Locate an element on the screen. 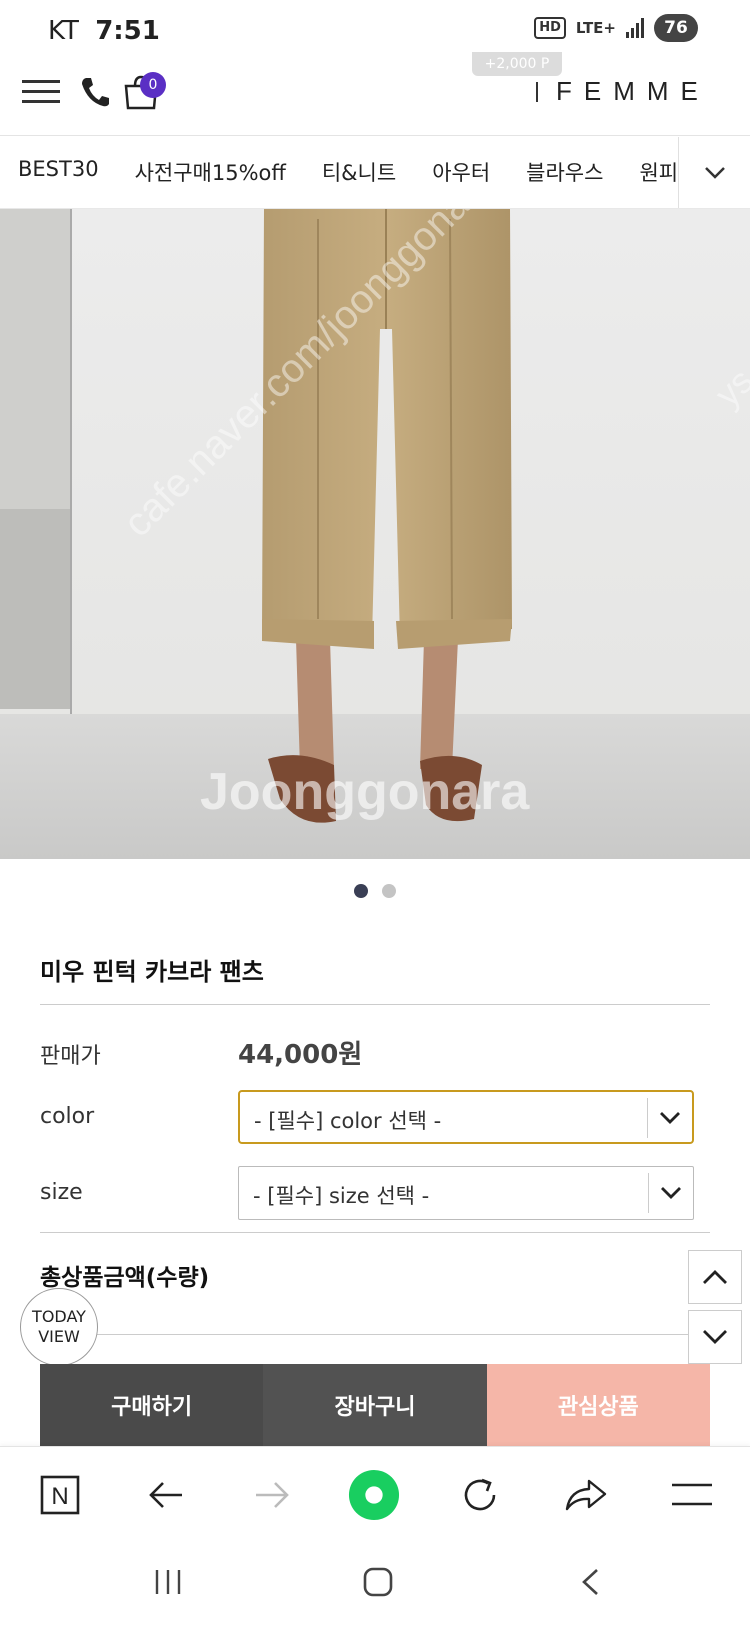 The width and height of the screenshot is (750, 1625). refresh-icon is located at coordinates (480, 1494).